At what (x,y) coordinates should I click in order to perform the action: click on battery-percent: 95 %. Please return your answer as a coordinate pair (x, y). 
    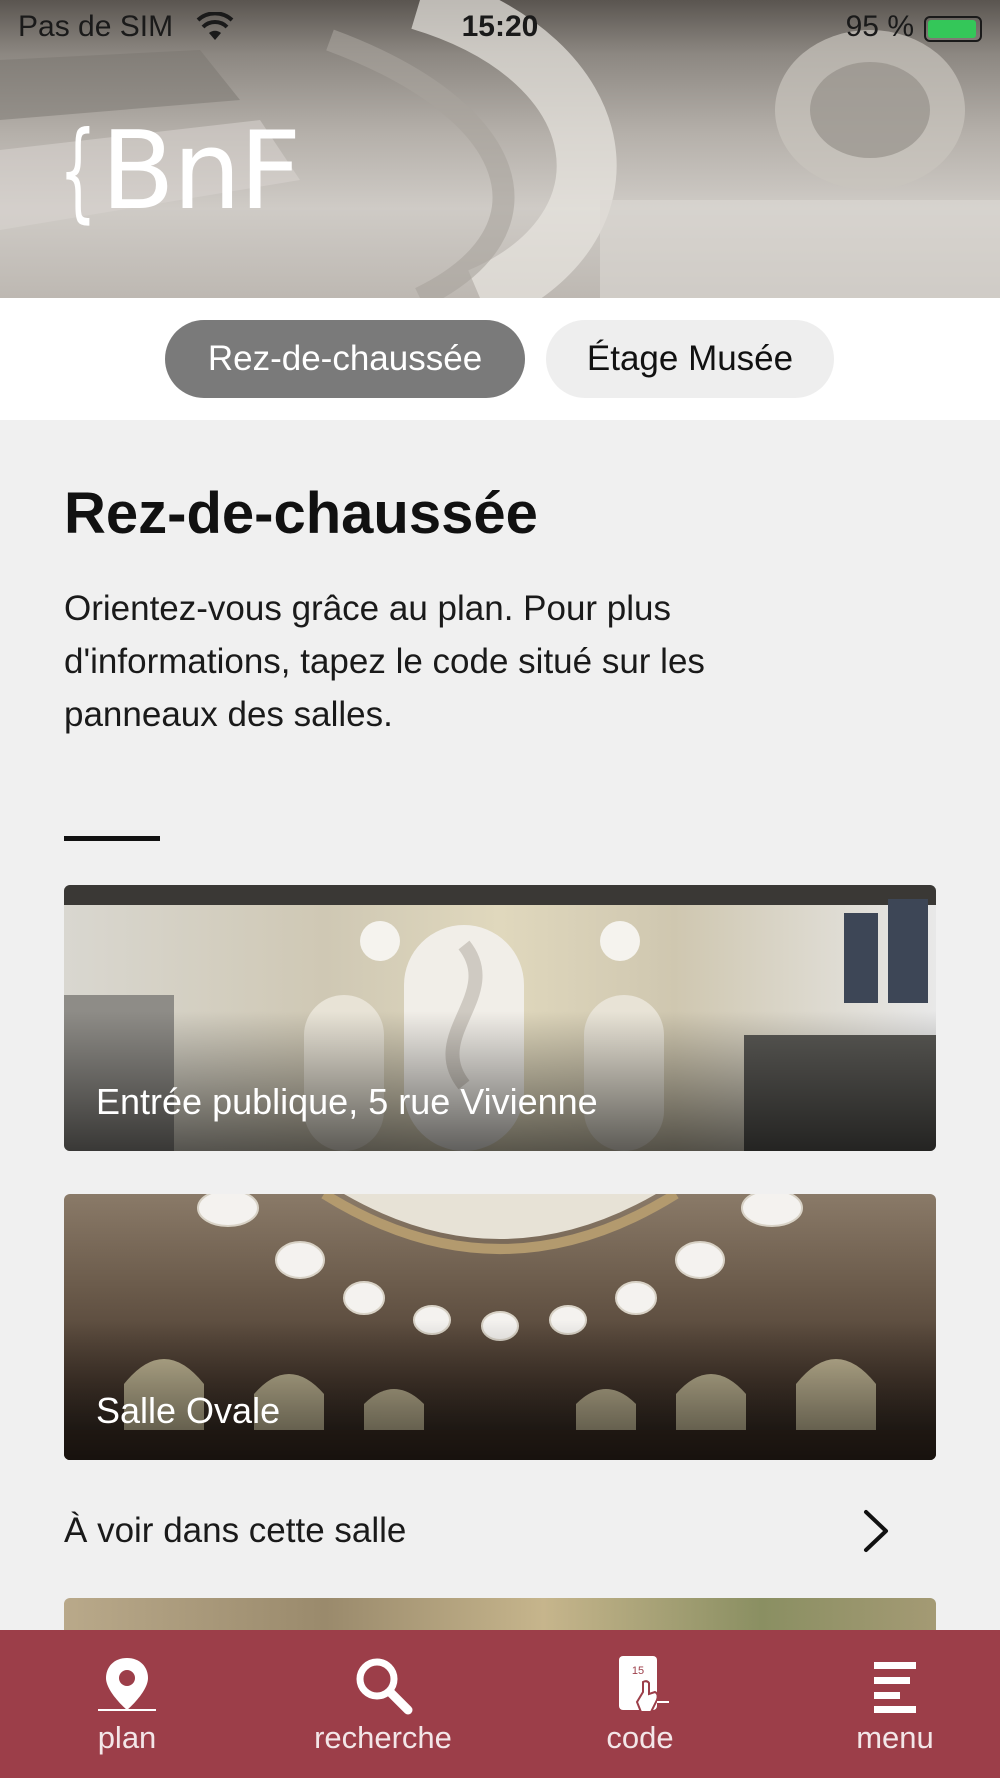
    Looking at the image, I should click on (879, 26).